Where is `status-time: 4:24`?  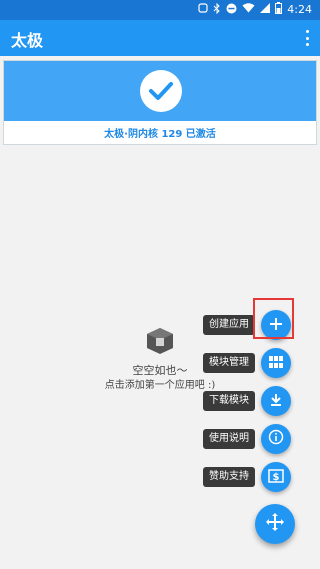 status-time: 4:24 is located at coordinates (299, 9).